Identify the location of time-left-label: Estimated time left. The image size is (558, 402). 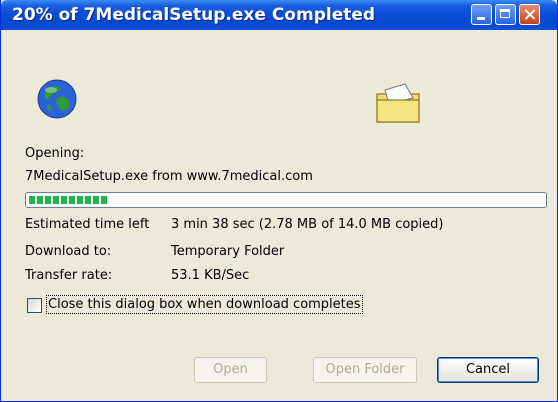
(87, 224).